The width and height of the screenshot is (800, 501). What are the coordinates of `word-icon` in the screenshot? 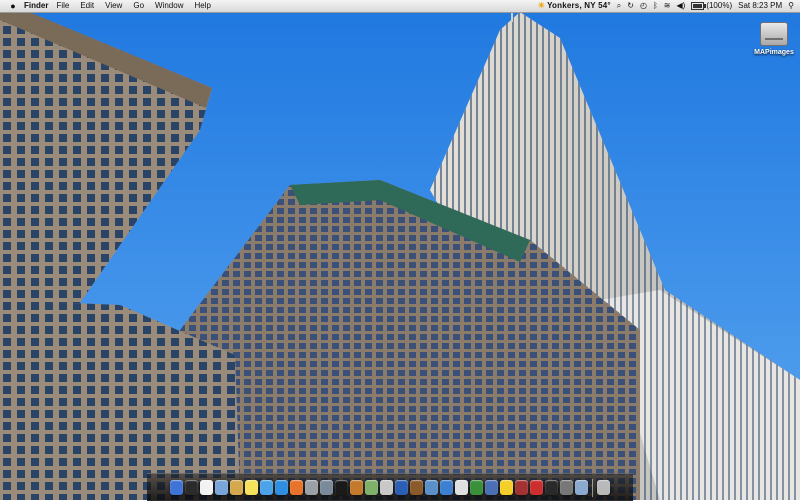 It's located at (401, 487).